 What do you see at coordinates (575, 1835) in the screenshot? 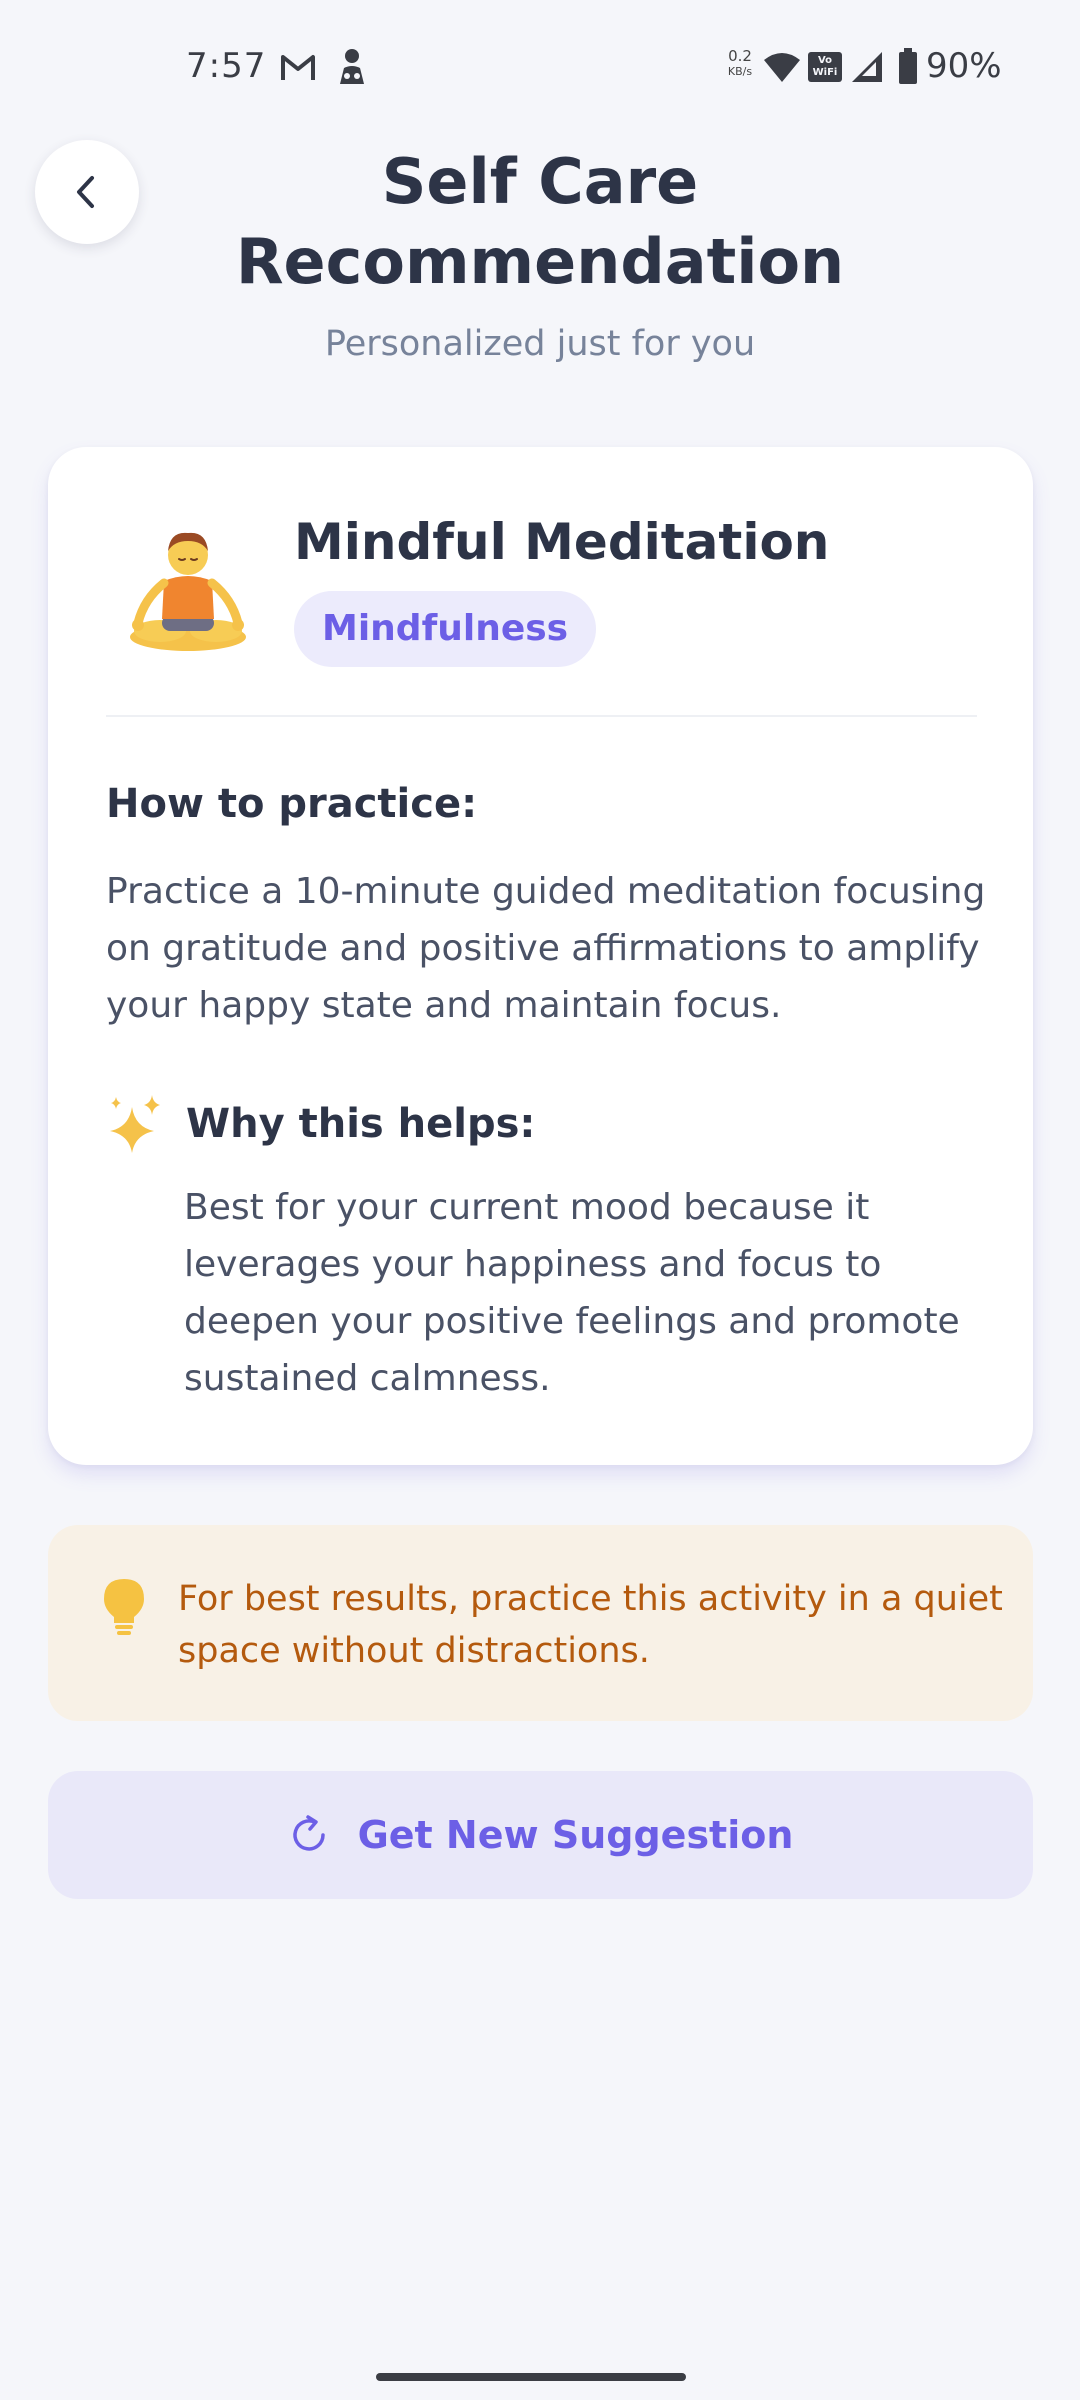
I see `get-new-suggestion-label: Get New Suggestion` at bounding box center [575, 1835].